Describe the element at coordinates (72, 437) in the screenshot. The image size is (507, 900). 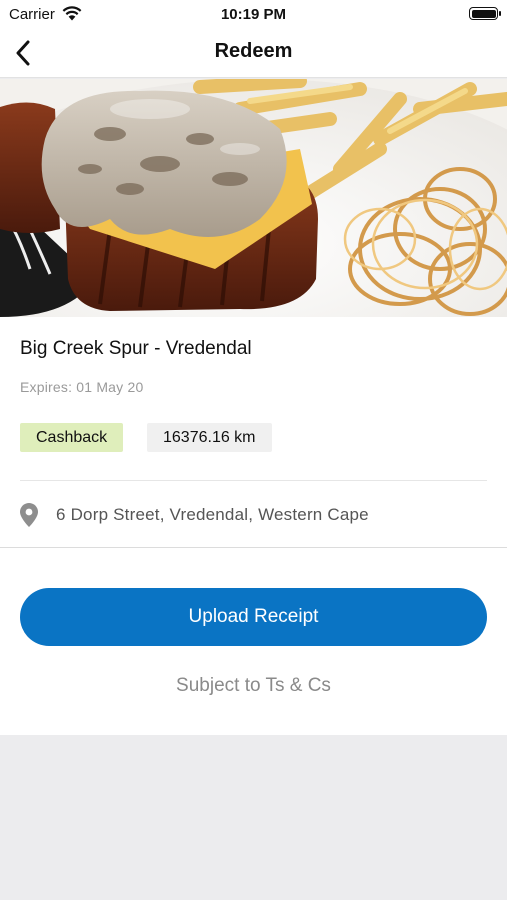
I see `cashback-tag: Cashback` at that location.